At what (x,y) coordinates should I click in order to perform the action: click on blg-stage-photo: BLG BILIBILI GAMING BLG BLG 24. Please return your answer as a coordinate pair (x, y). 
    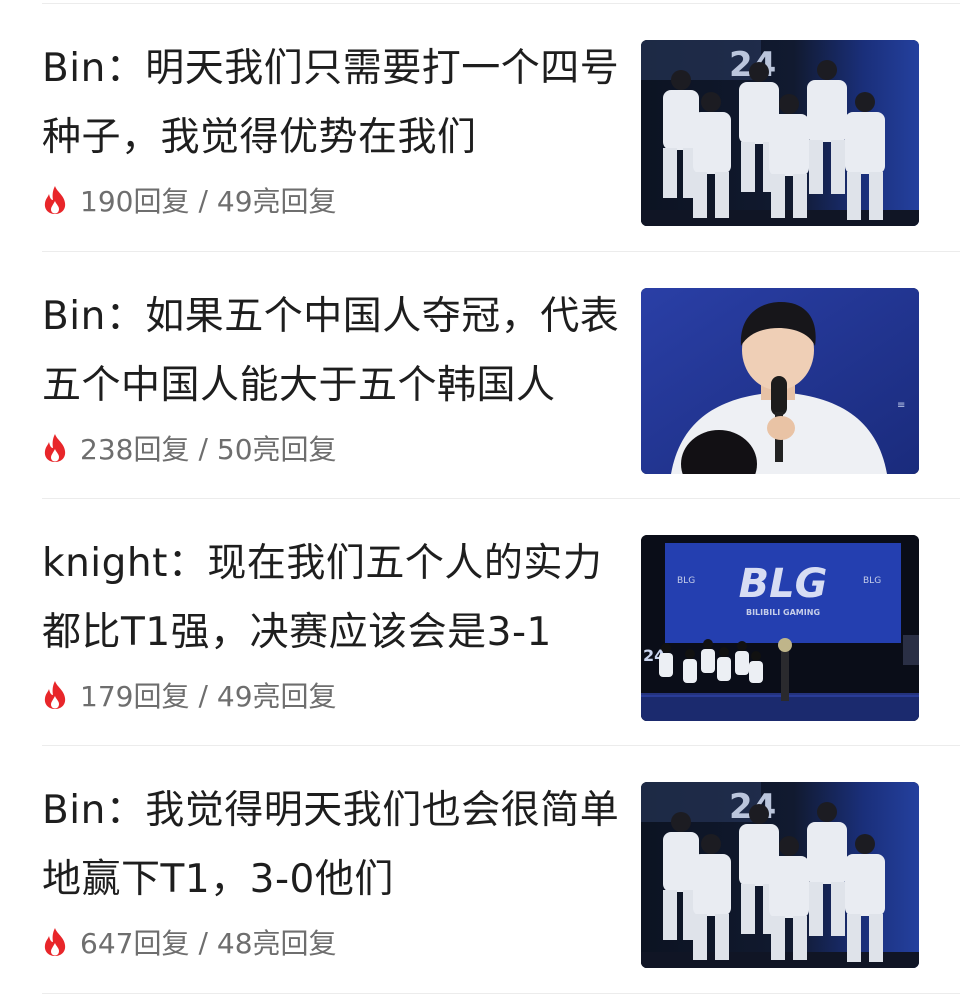
    Looking at the image, I should click on (780, 628).